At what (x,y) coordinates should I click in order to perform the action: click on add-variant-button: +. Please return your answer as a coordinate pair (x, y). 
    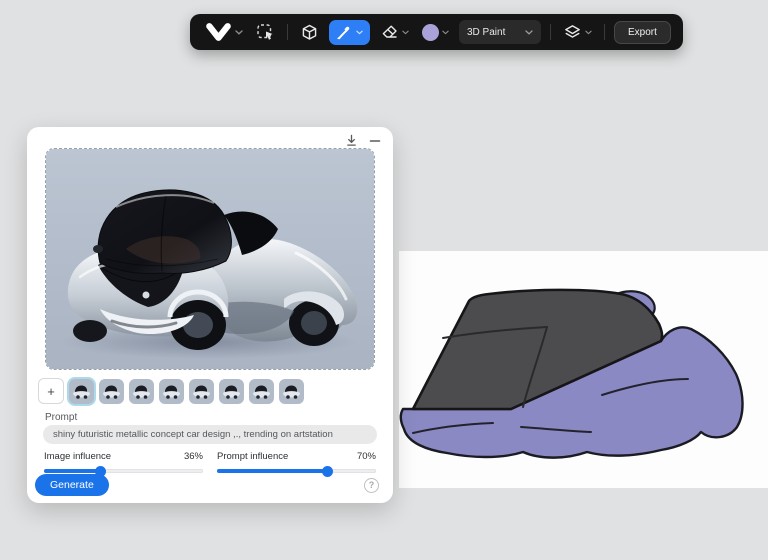
    Looking at the image, I should click on (51, 391).